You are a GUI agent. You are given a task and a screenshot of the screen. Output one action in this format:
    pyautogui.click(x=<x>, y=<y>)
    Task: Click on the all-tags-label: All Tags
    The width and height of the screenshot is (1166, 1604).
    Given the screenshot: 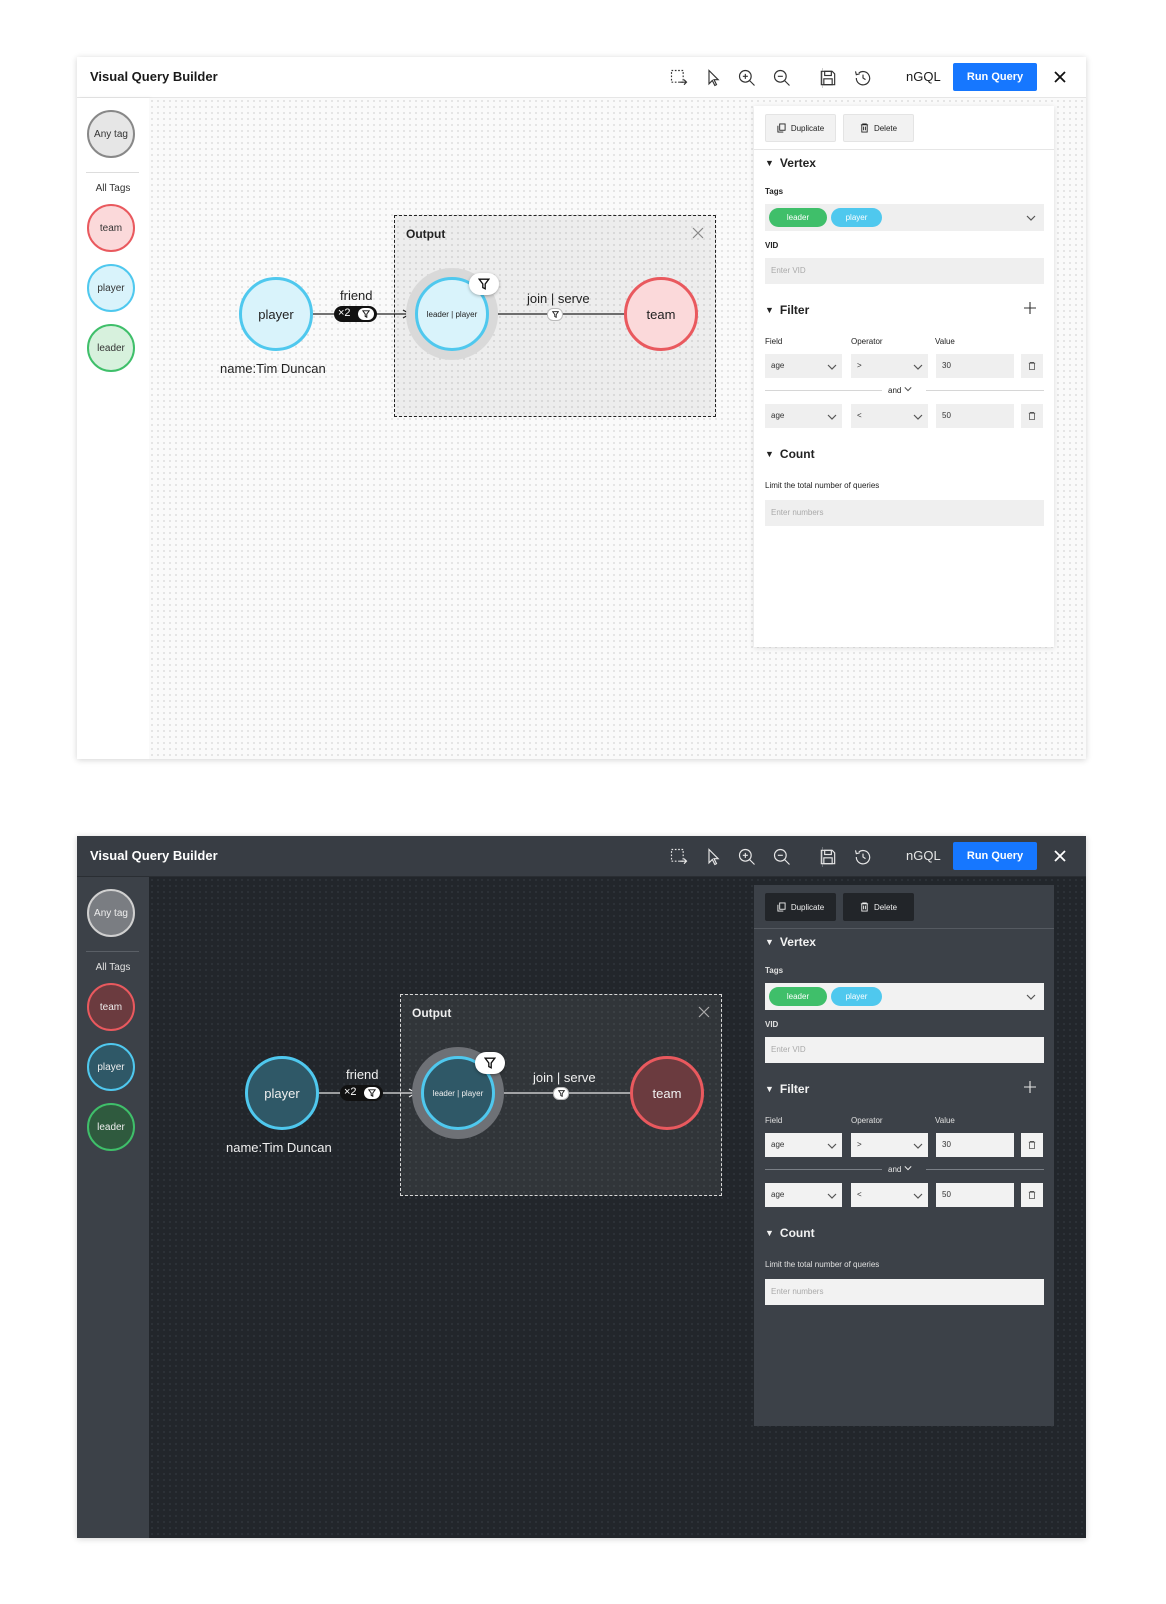 What is the action you would take?
    pyautogui.click(x=113, y=188)
    